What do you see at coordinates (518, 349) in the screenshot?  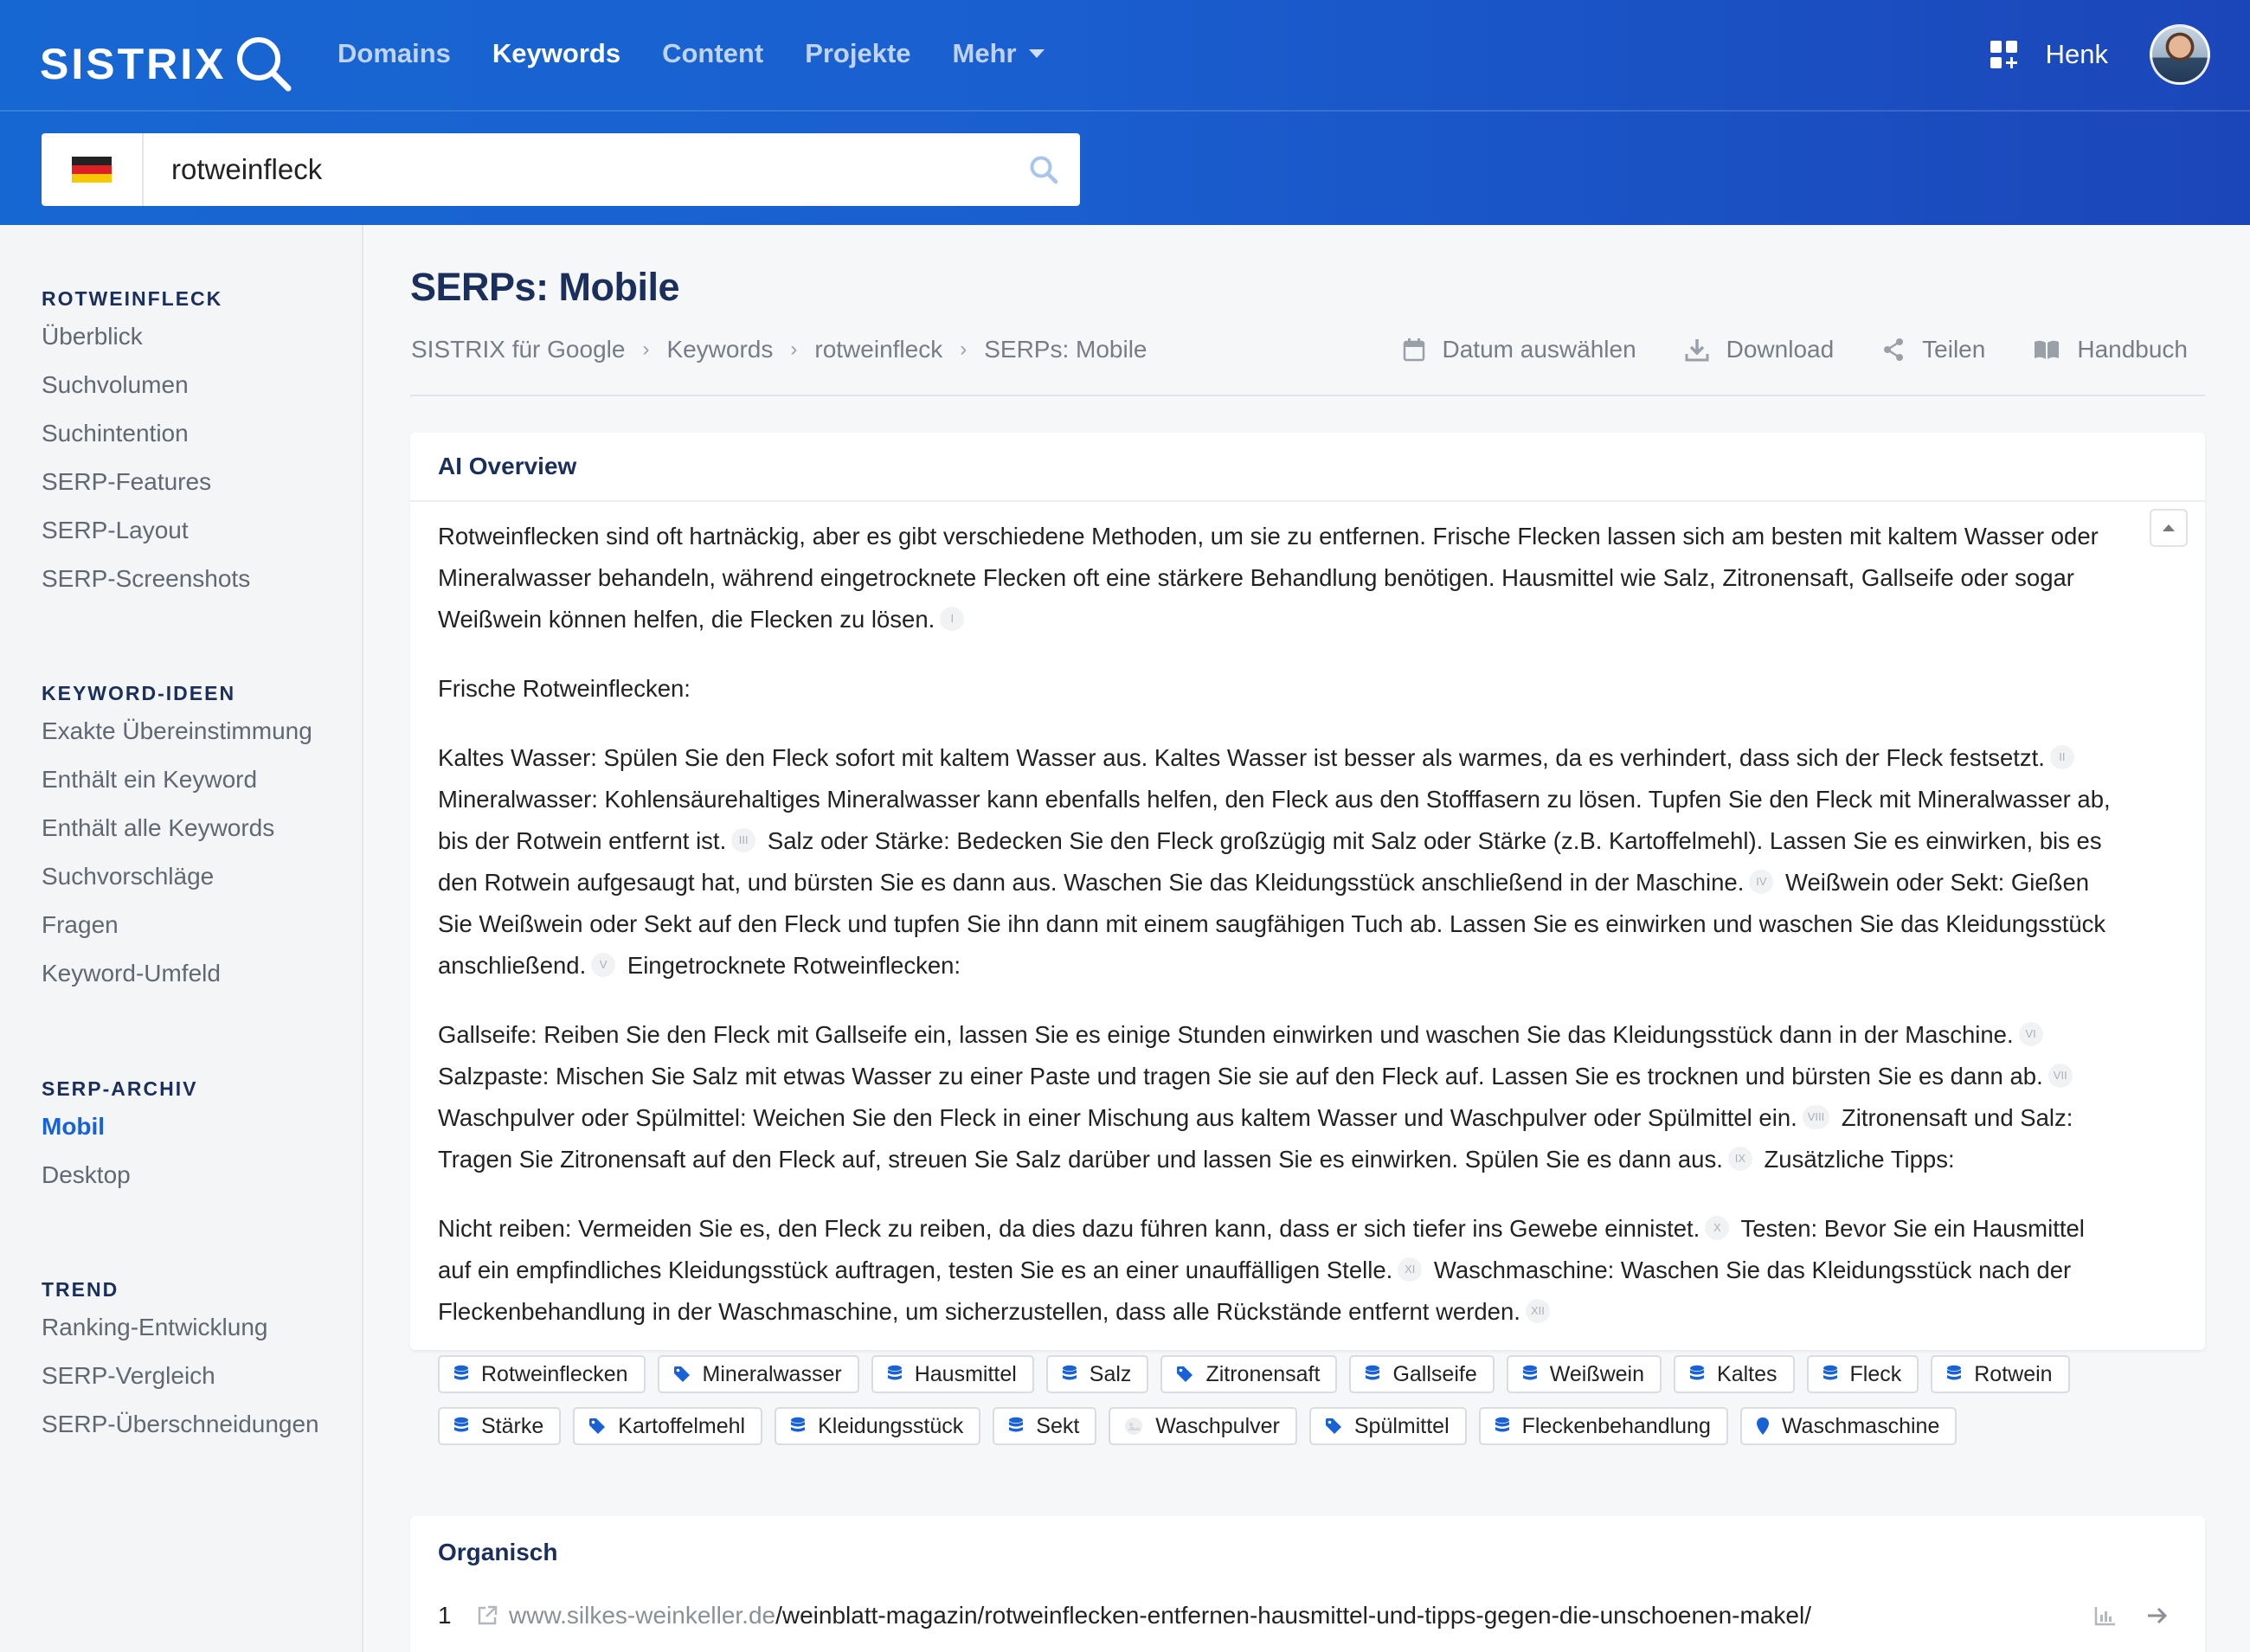 I see `breadcrumb-item: SISTRIX für Google` at bounding box center [518, 349].